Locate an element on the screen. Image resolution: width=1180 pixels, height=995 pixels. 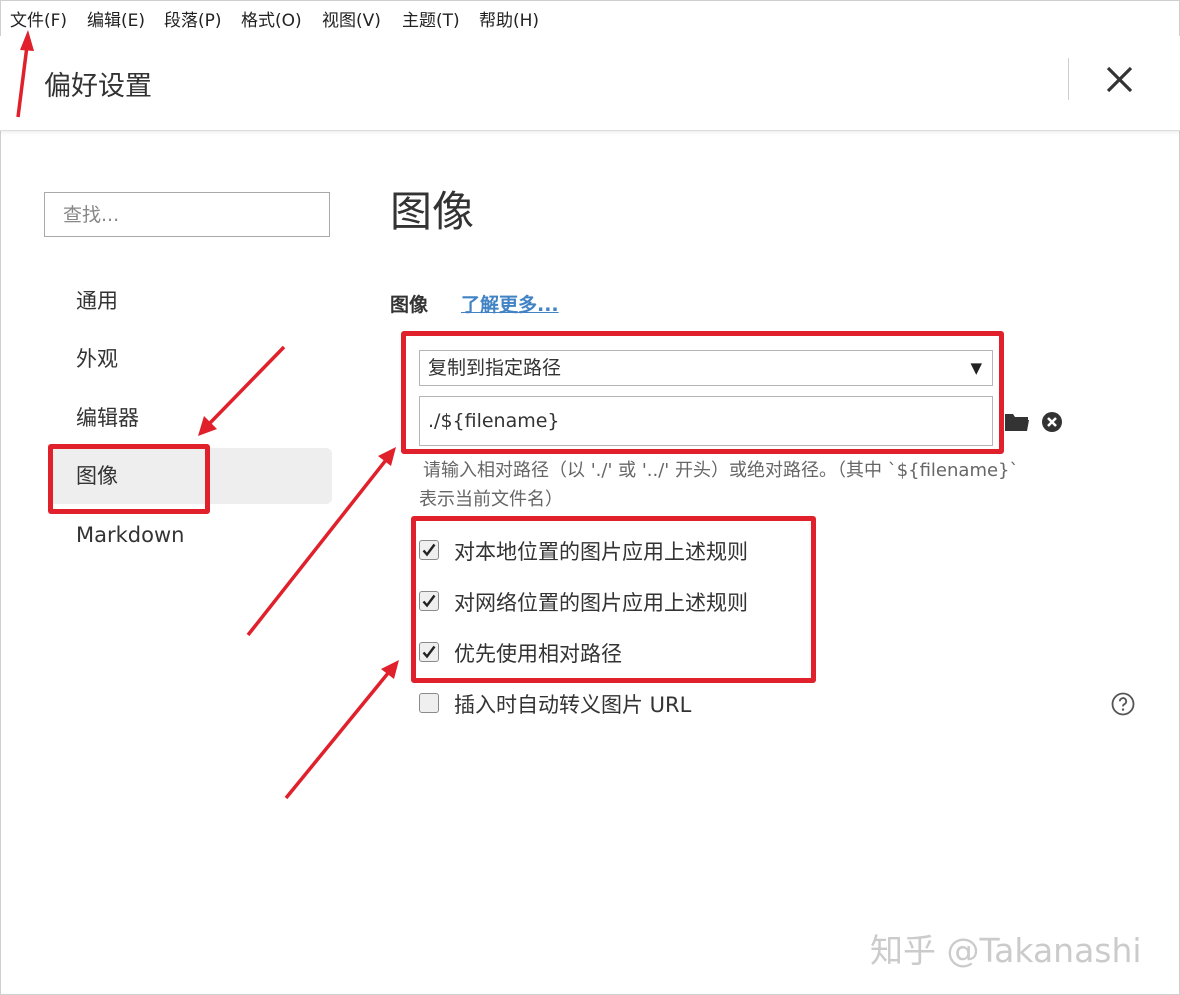
annotation-box-nav-image is located at coordinates (129, 479).